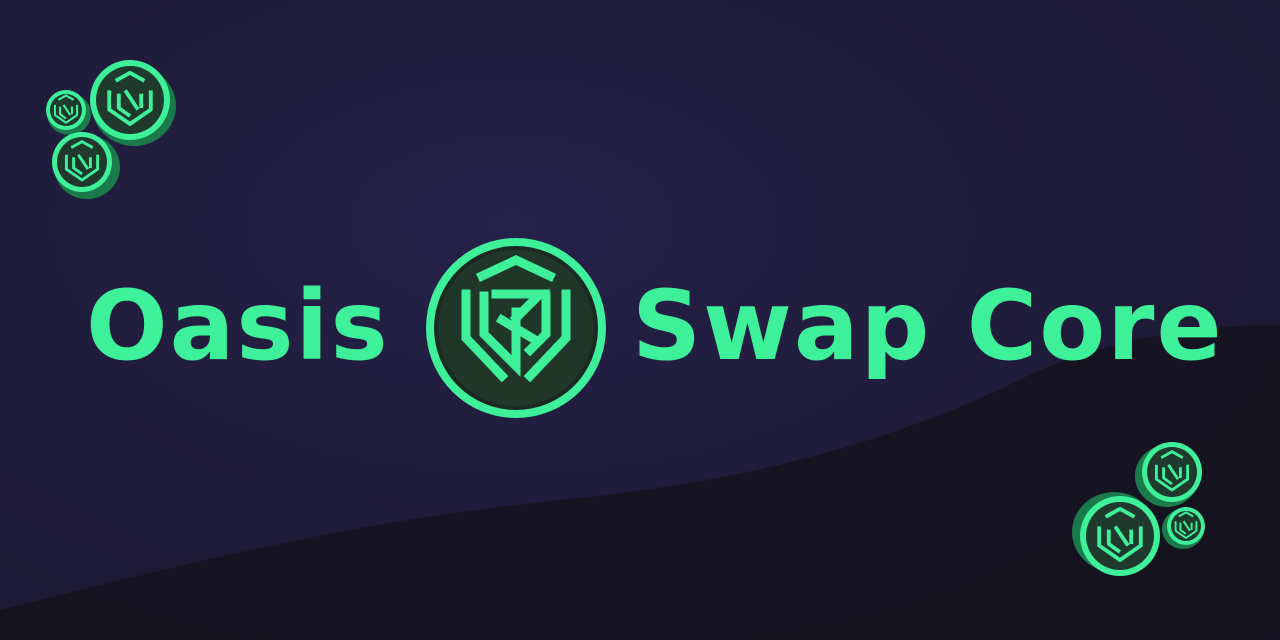 Image resolution: width=1280 pixels, height=640 pixels. I want to click on coin-cluster-bottom-right, so click(1138, 509).